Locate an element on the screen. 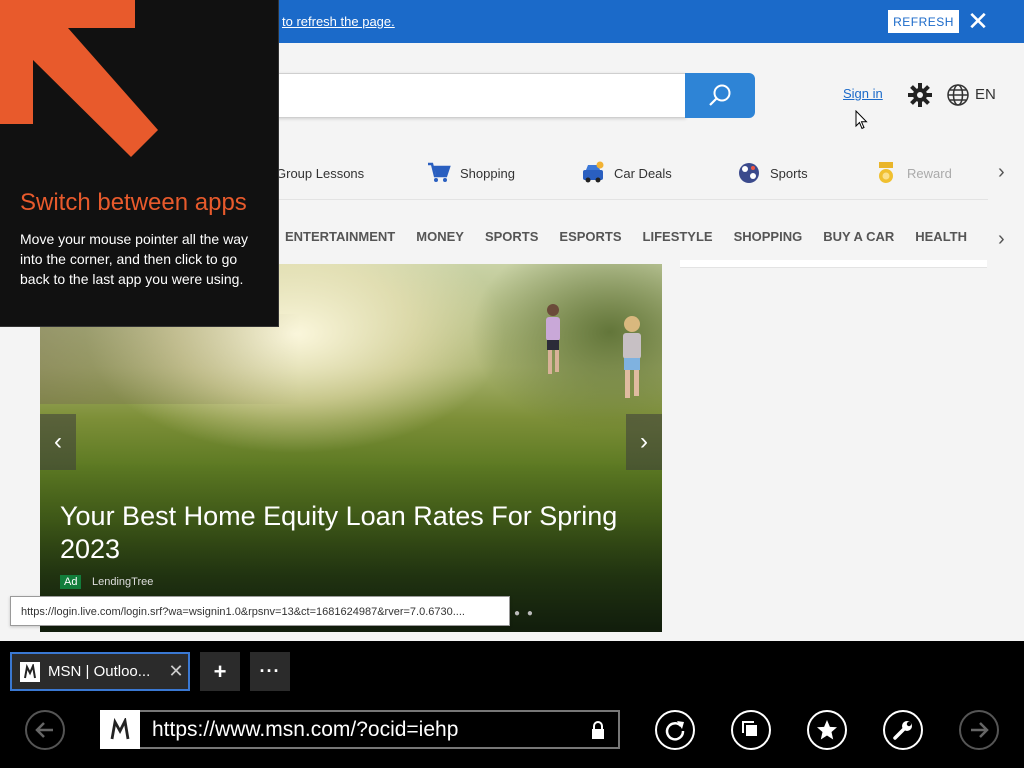  quick-link-sports: Sports is located at coordinates (772, 173).